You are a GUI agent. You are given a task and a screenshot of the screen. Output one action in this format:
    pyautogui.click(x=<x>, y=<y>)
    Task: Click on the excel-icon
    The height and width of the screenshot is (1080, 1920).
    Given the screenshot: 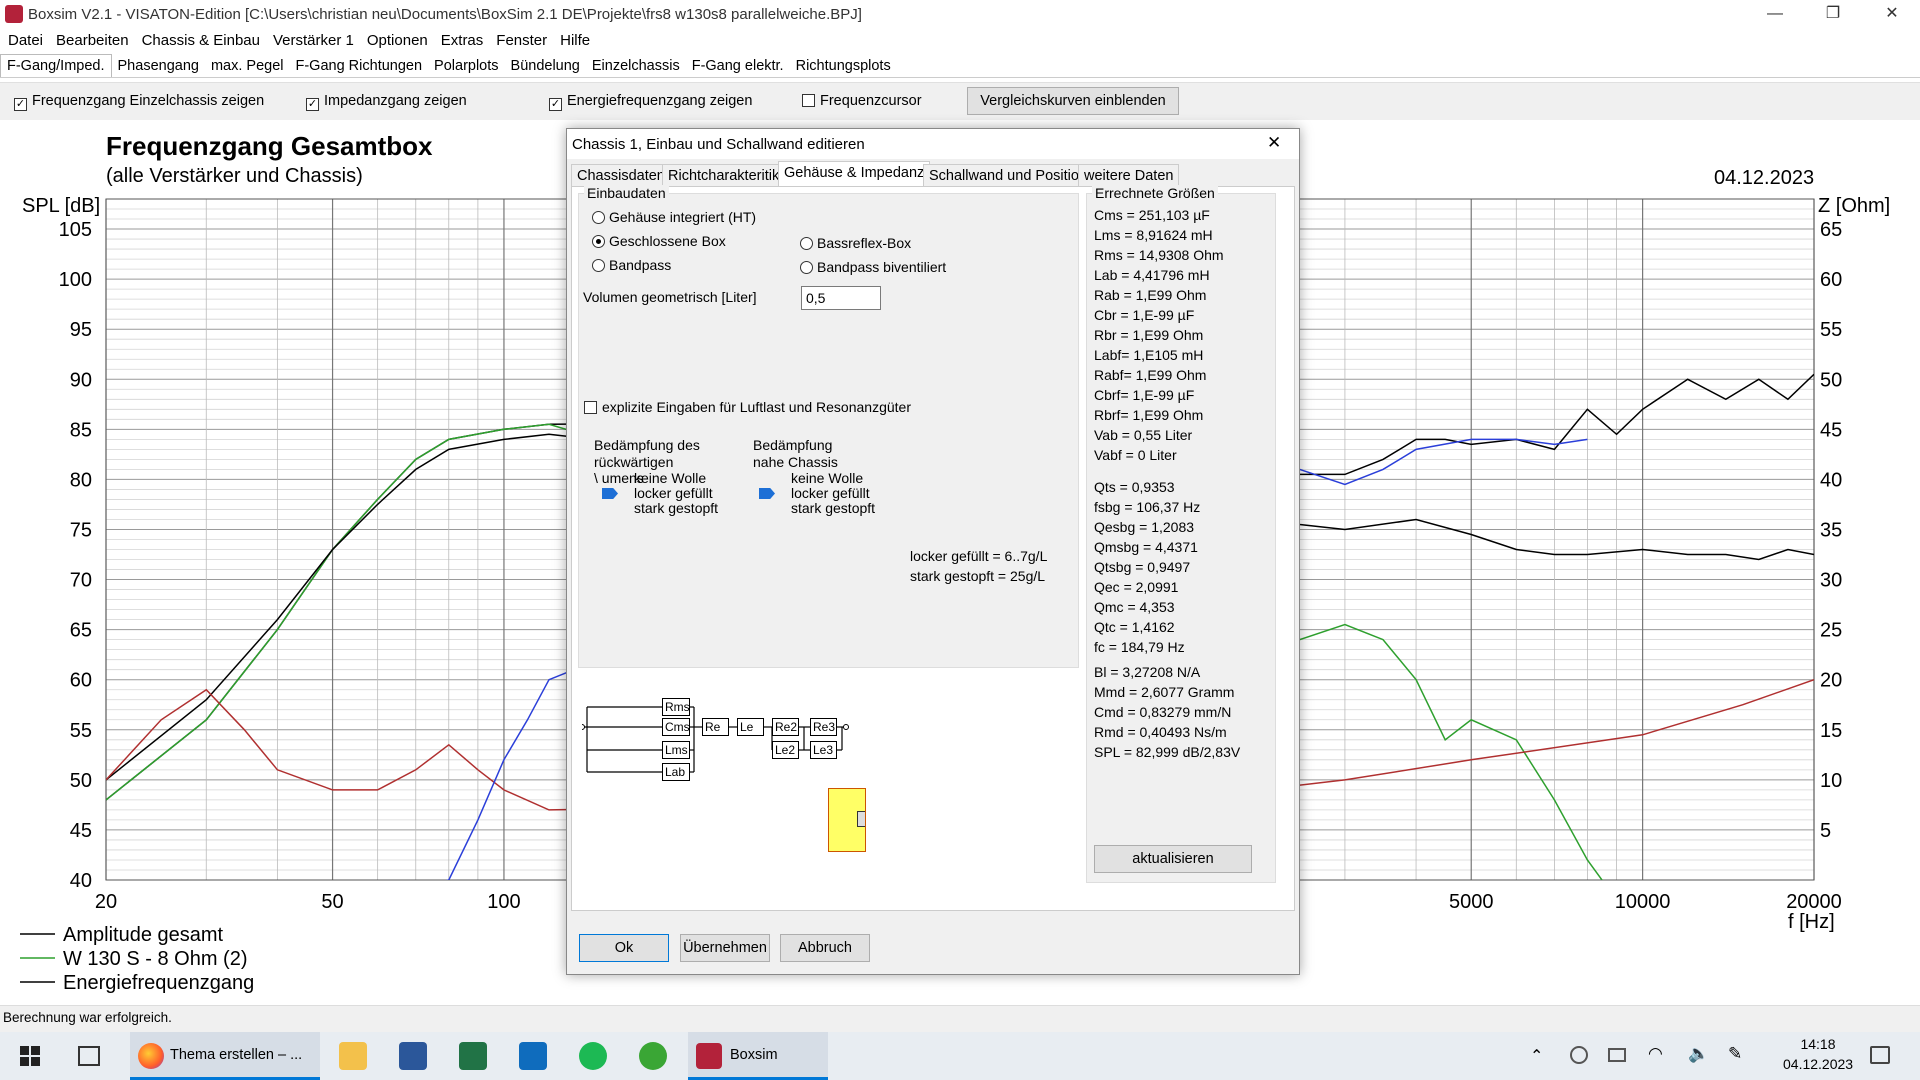 What is the action you would take?
    pyautogui.click(x=473, y=1056)
    